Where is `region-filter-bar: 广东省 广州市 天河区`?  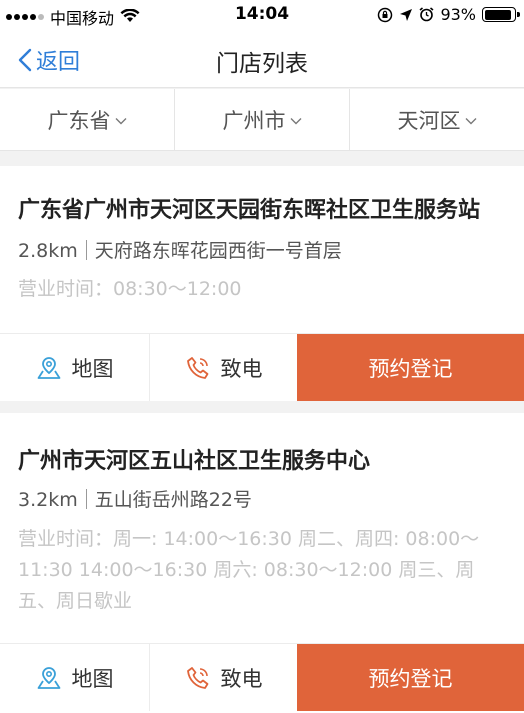
region-filter-bar: 广东省 广州市 天河区 is located at coordinates (262, 120).